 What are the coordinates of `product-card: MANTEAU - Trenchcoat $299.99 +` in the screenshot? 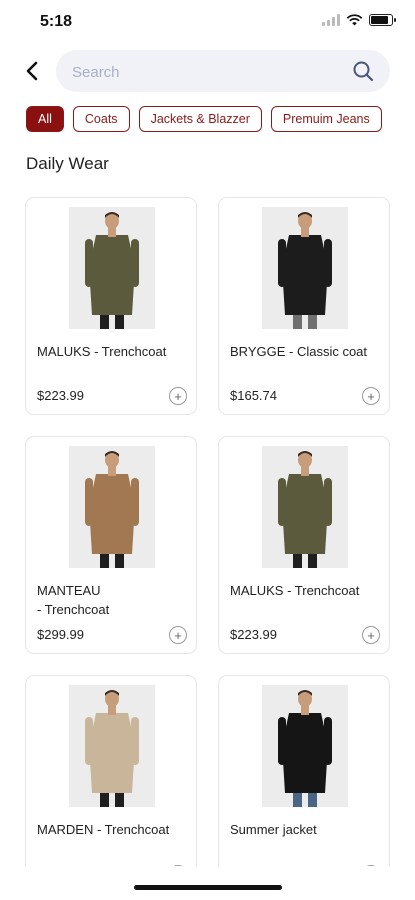 It's located at (111, 545).